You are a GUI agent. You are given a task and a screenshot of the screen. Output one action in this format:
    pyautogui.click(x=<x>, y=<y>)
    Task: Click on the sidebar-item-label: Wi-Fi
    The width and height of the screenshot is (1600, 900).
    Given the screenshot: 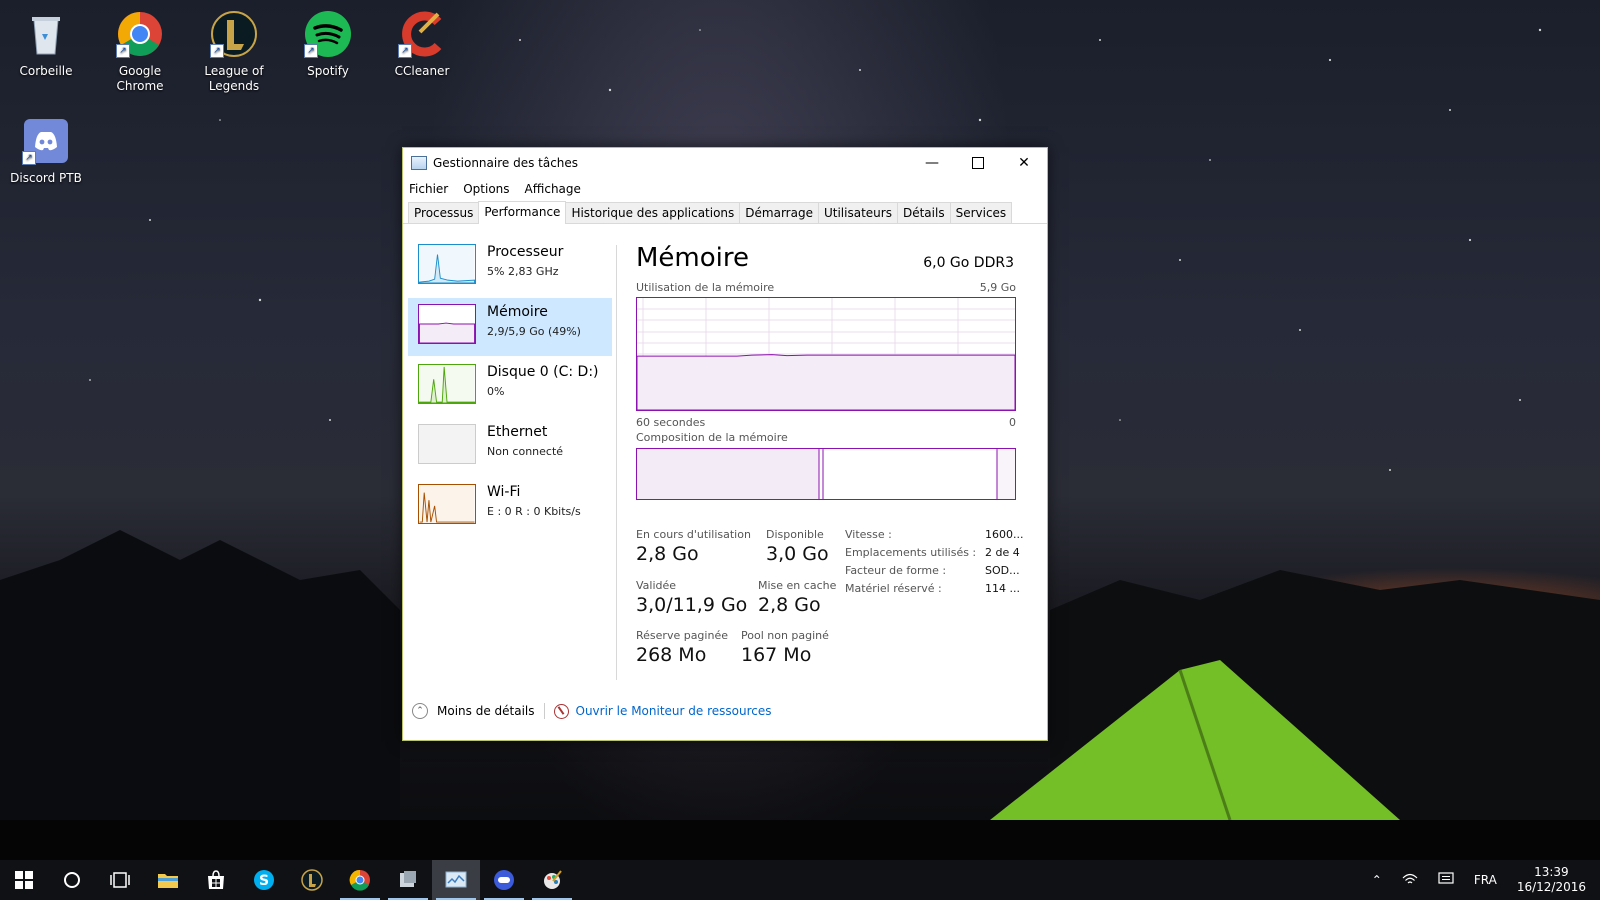 What is the action you would take?
    pyautogui.click(x=504, y=492)
    